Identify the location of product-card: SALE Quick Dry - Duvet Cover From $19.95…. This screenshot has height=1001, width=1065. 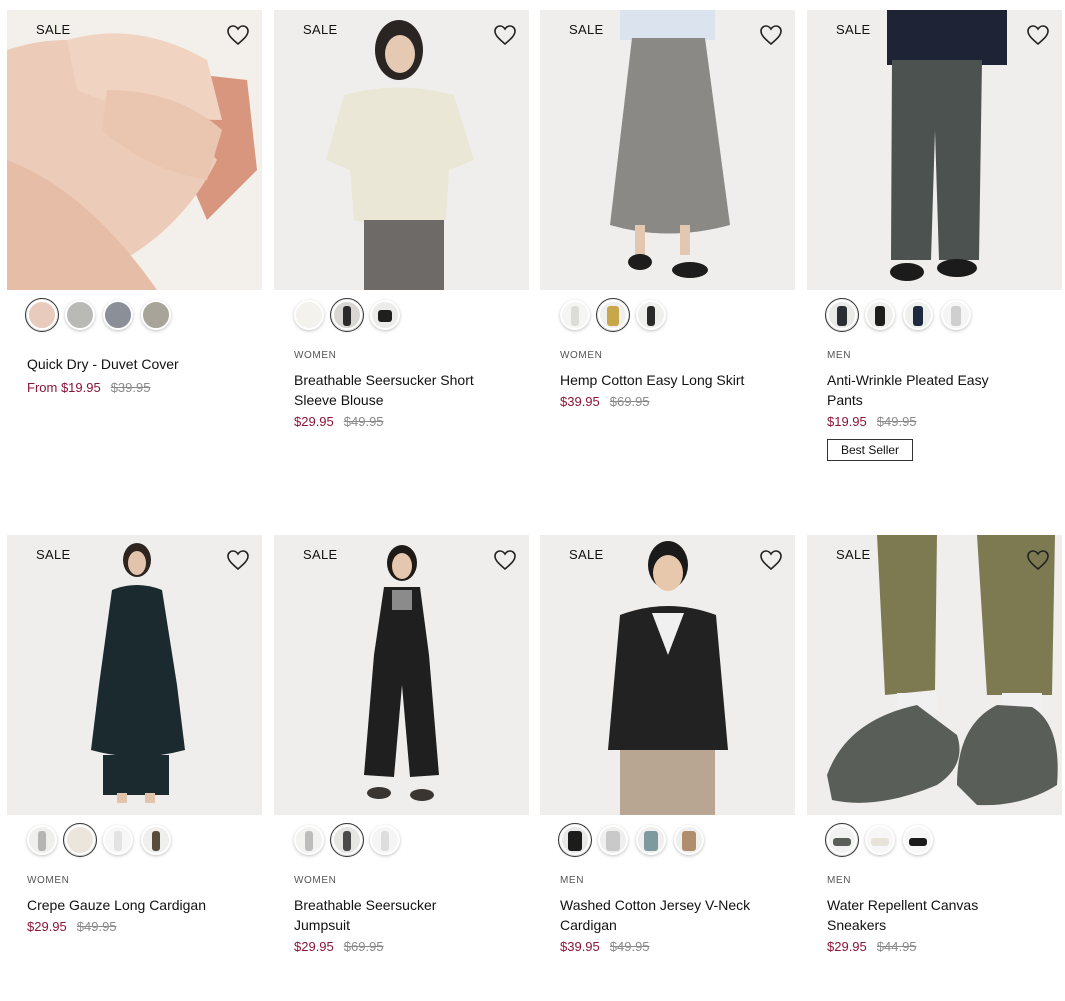
(134, 202).